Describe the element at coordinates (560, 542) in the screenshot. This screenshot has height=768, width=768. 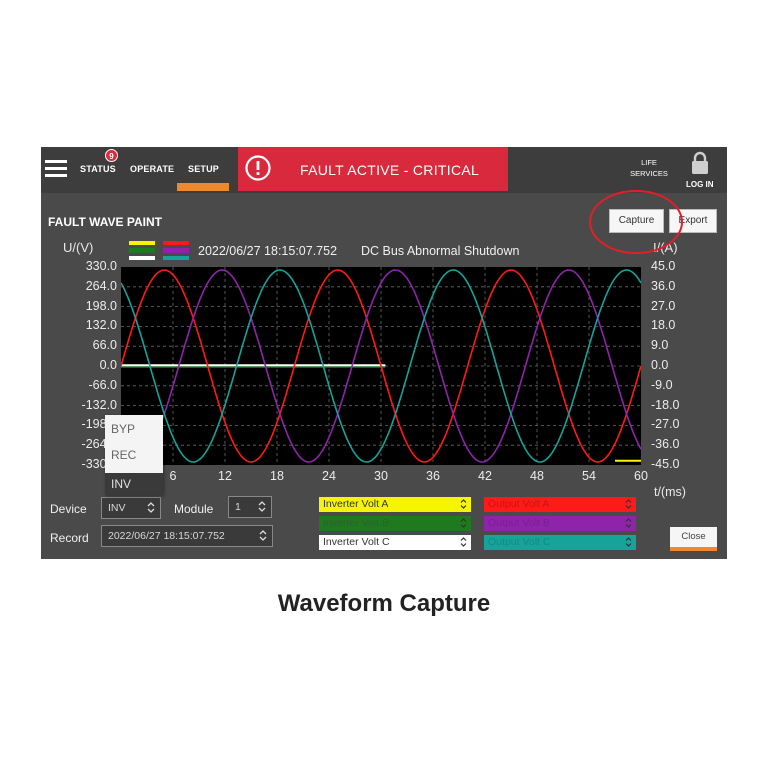
I see `signal-select-output-volt-c: Output Volt C` at that location.